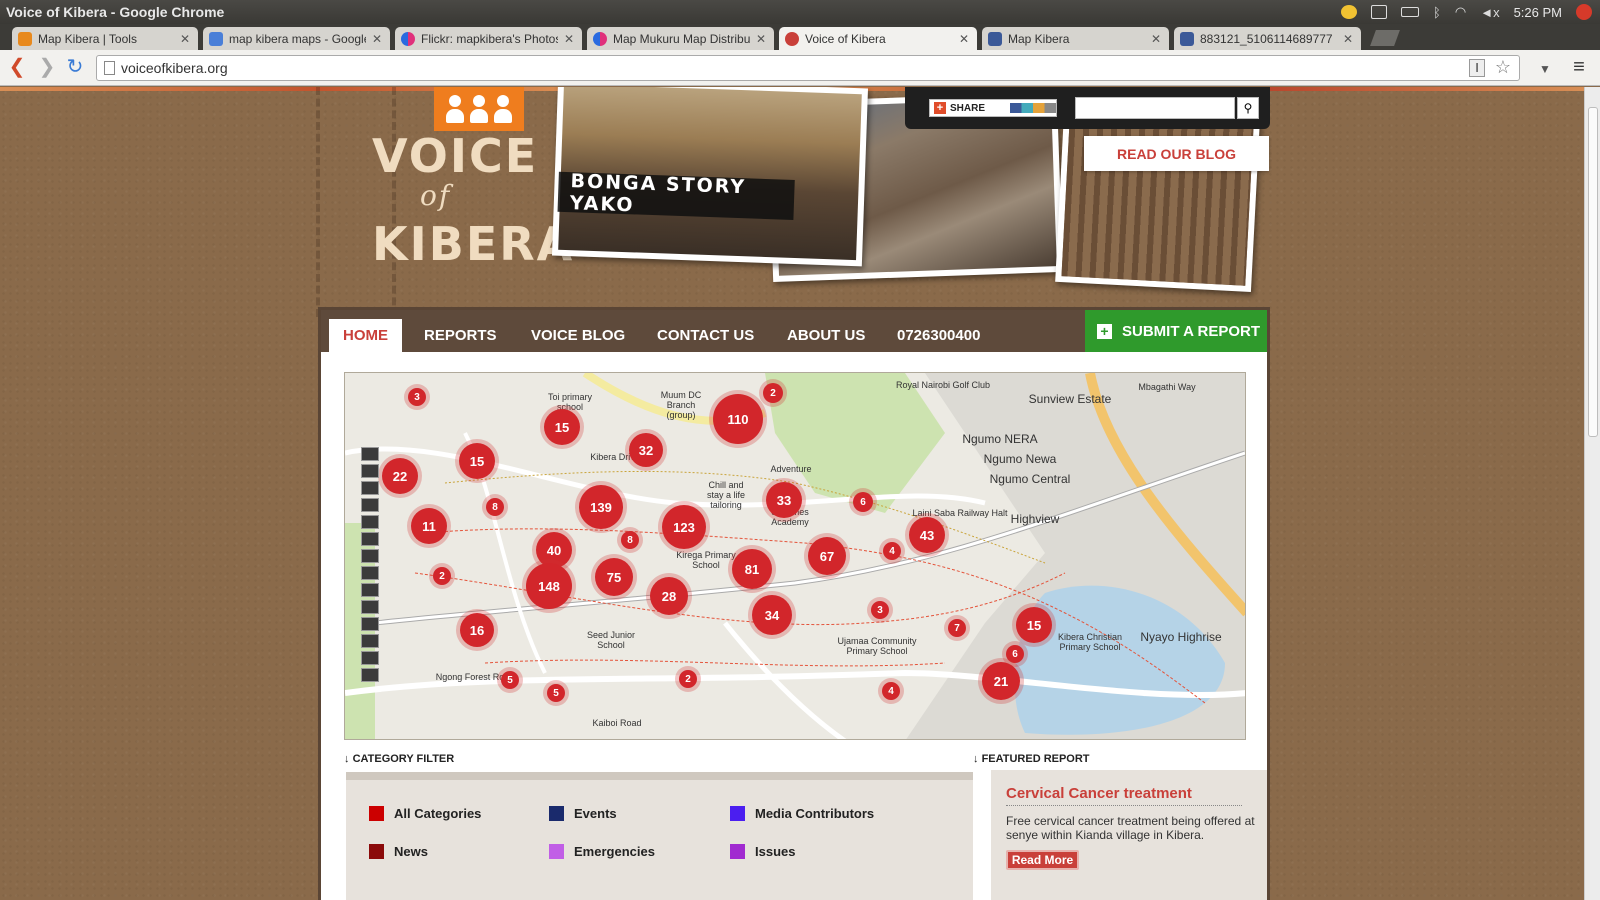  Describe the element at coordinates (808, 68) in the screenshot. I see `address-bar: voiceofkibera.org I ☆` at that location.